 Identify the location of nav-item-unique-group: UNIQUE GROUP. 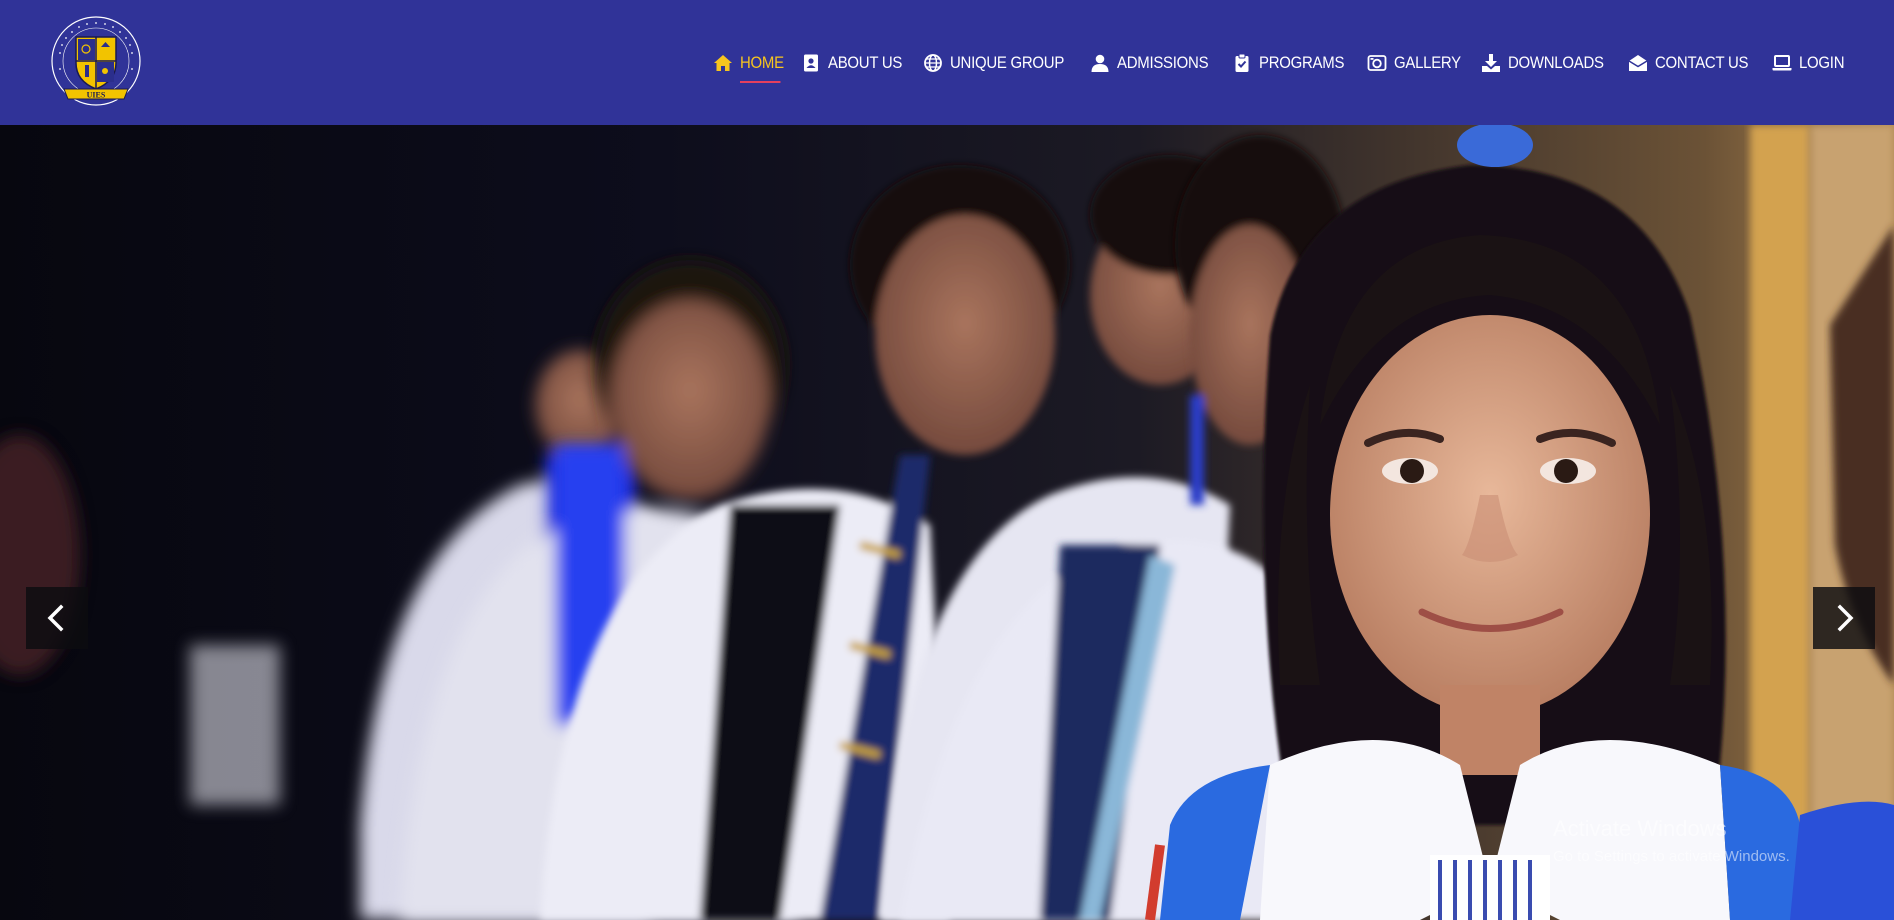
(997, 63).